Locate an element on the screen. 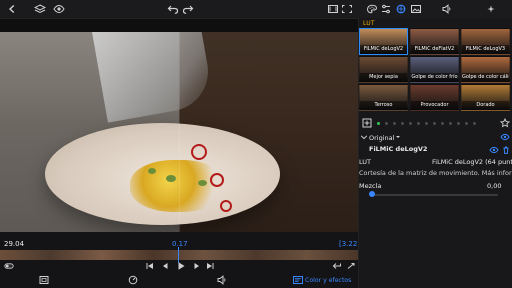  lut-tile-label: Dorado is located at coordinates (485, 105).